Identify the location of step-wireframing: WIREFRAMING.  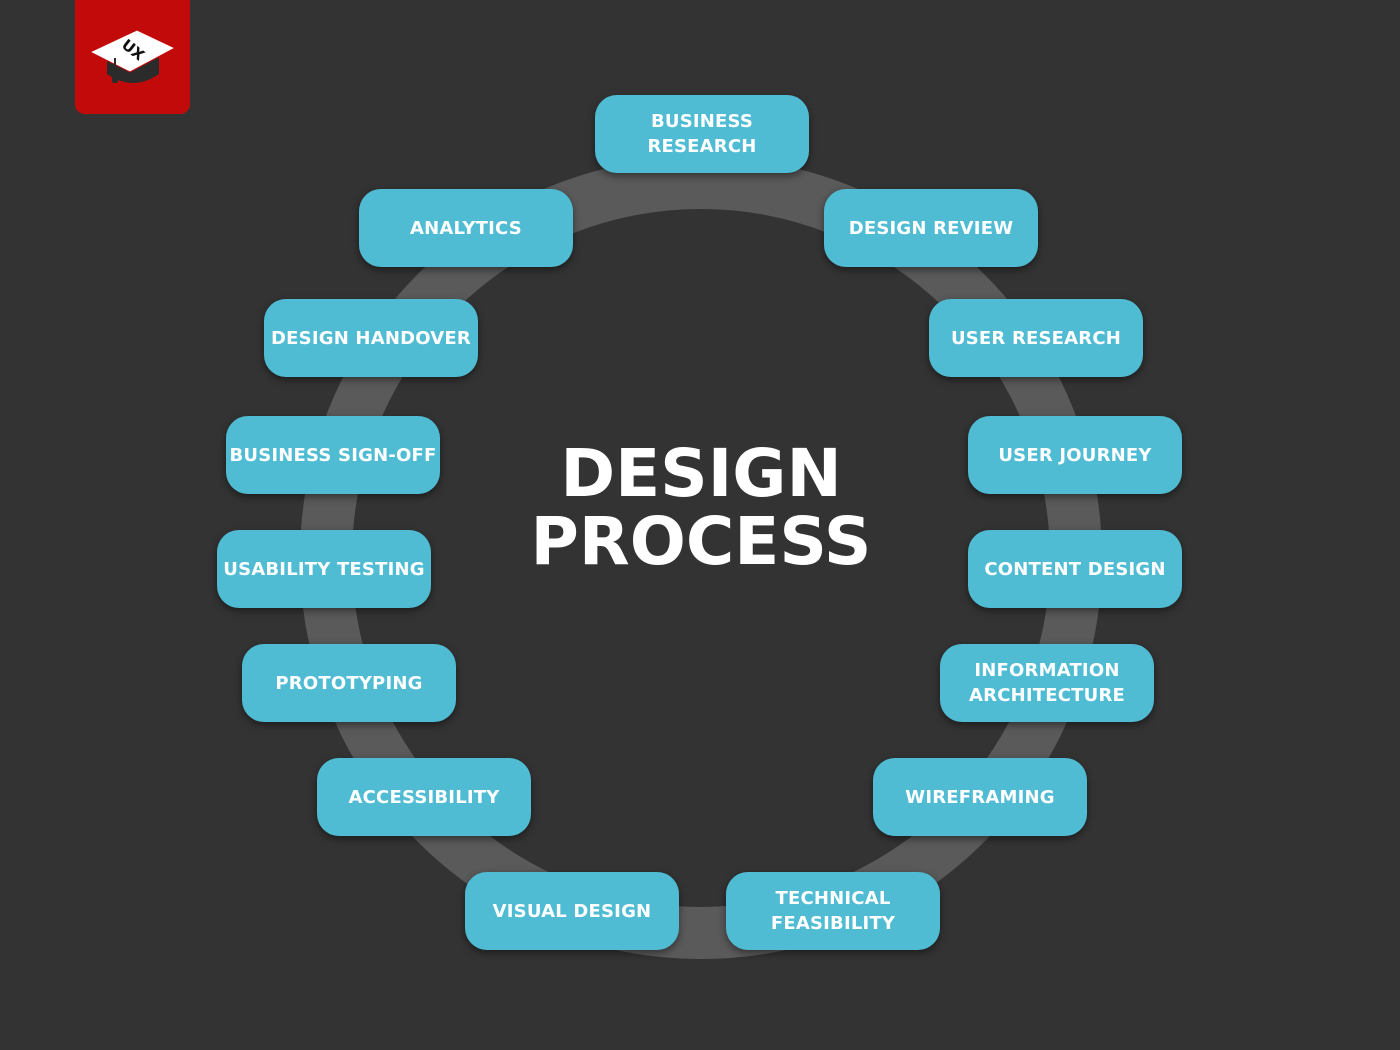
(980, 797).